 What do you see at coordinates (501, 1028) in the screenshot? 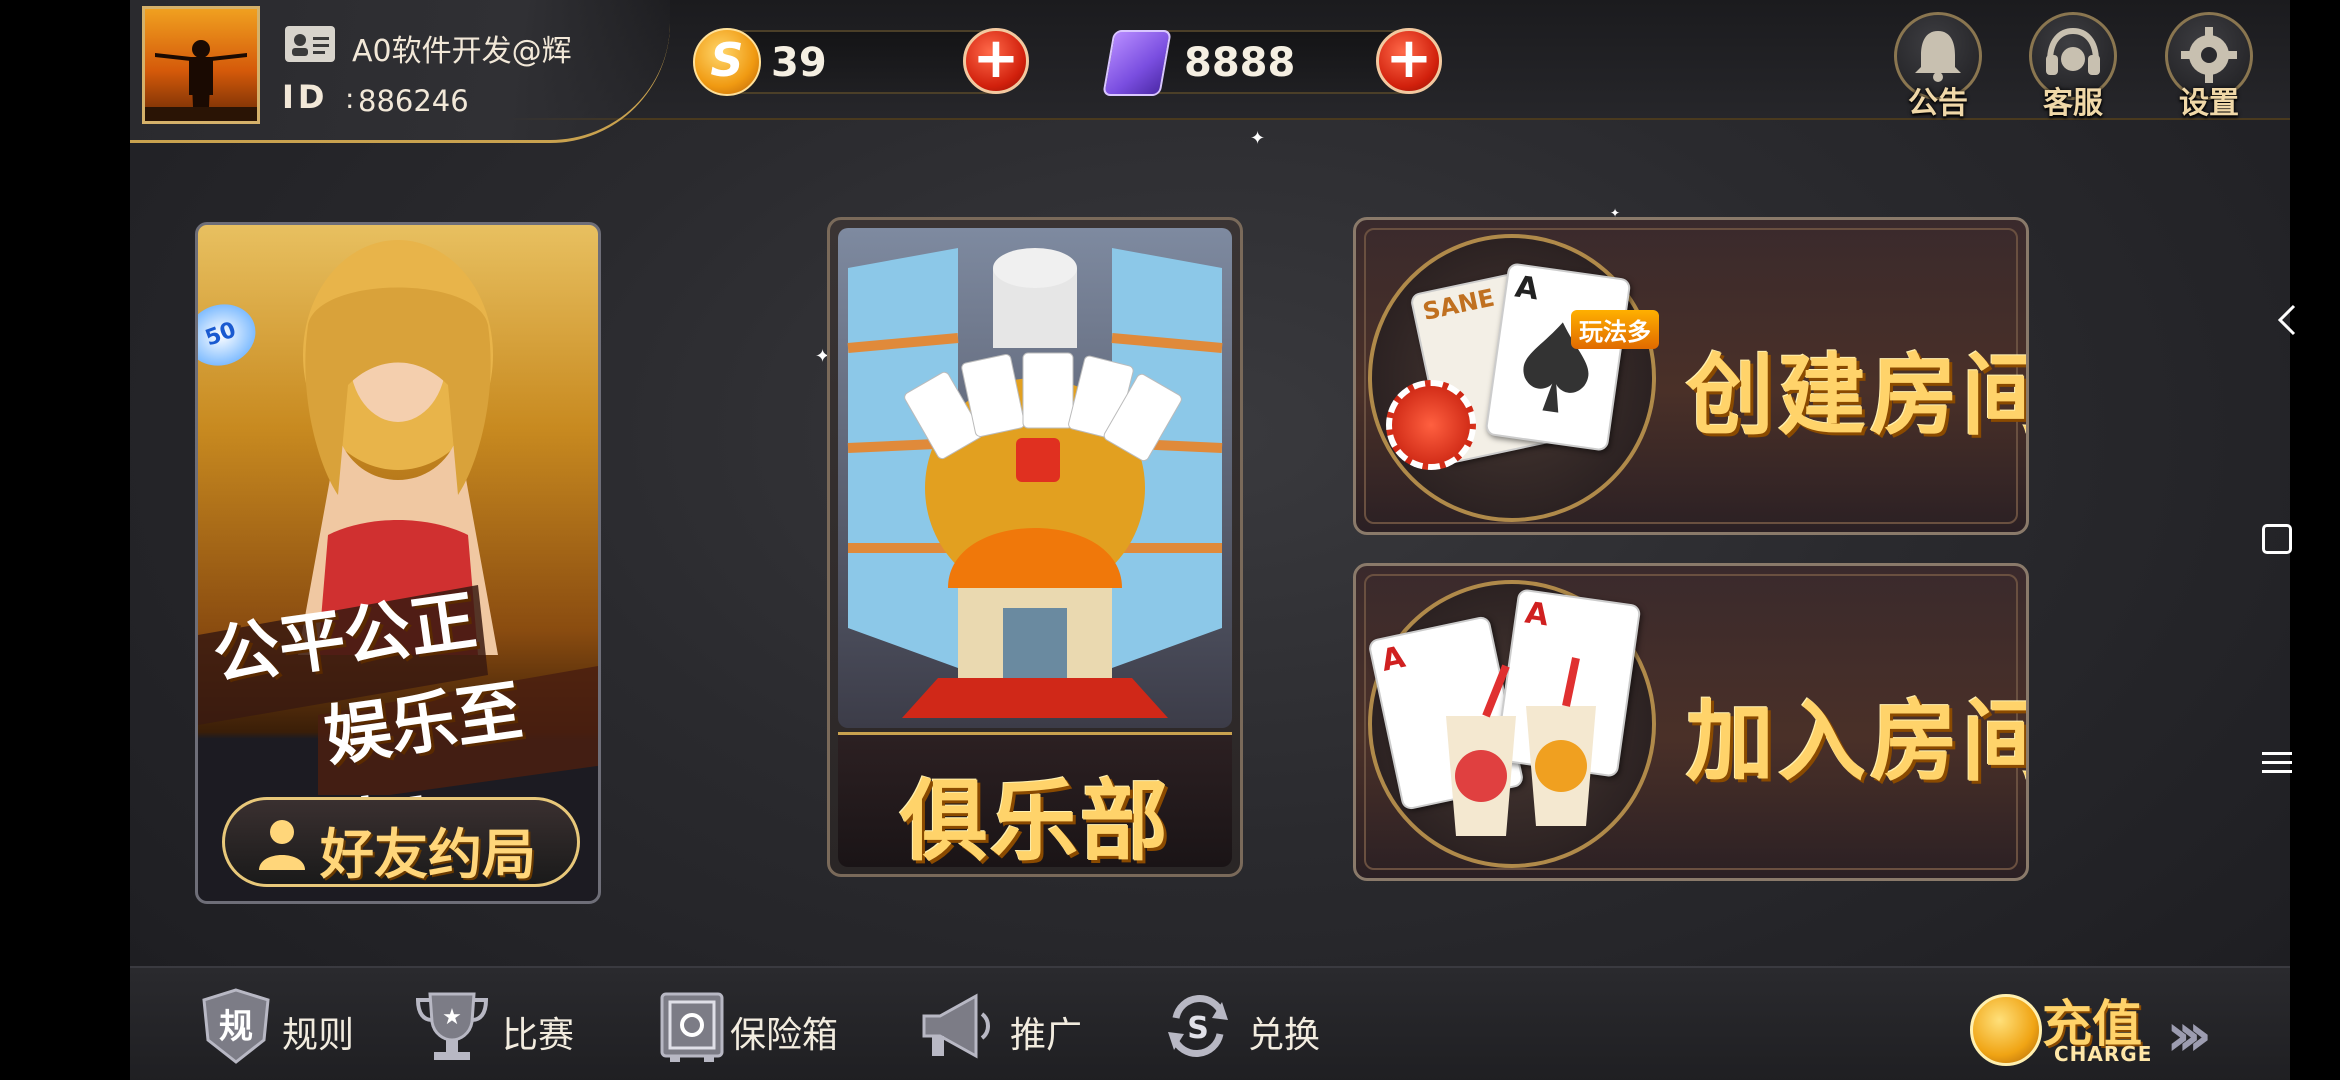
I see `match-button: ★ 比赛` at bounding box center [501, 1028].